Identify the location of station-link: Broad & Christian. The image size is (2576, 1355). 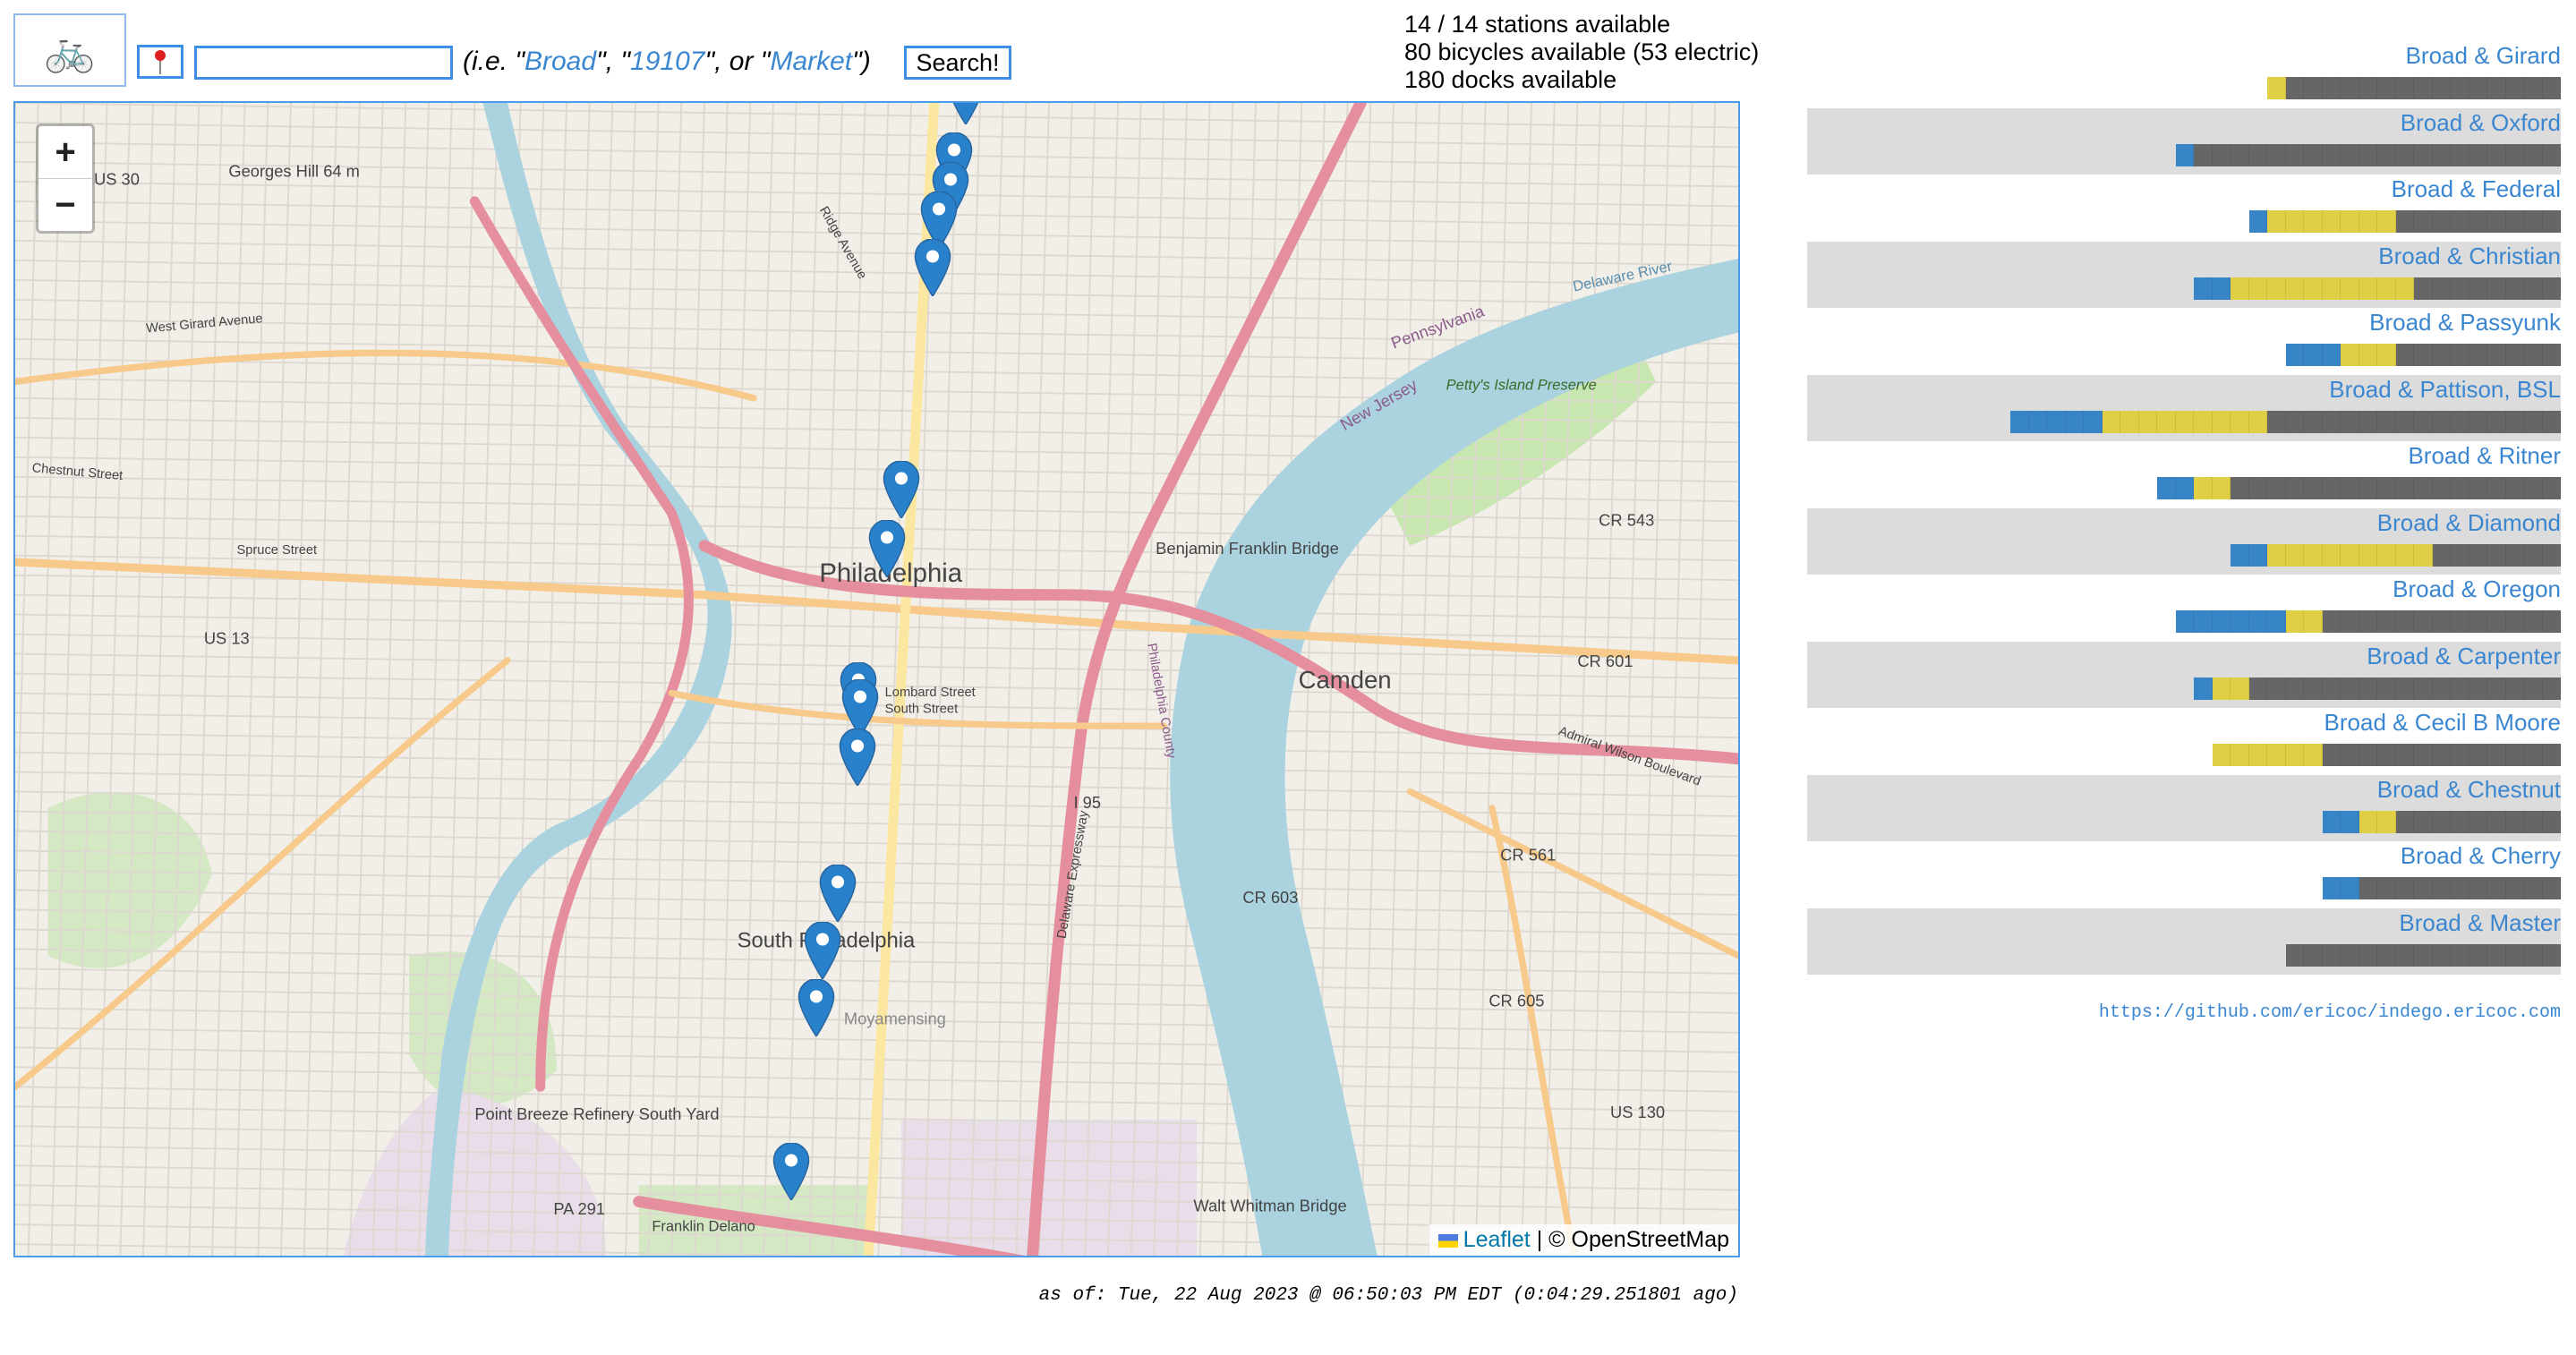
(2469, 256).